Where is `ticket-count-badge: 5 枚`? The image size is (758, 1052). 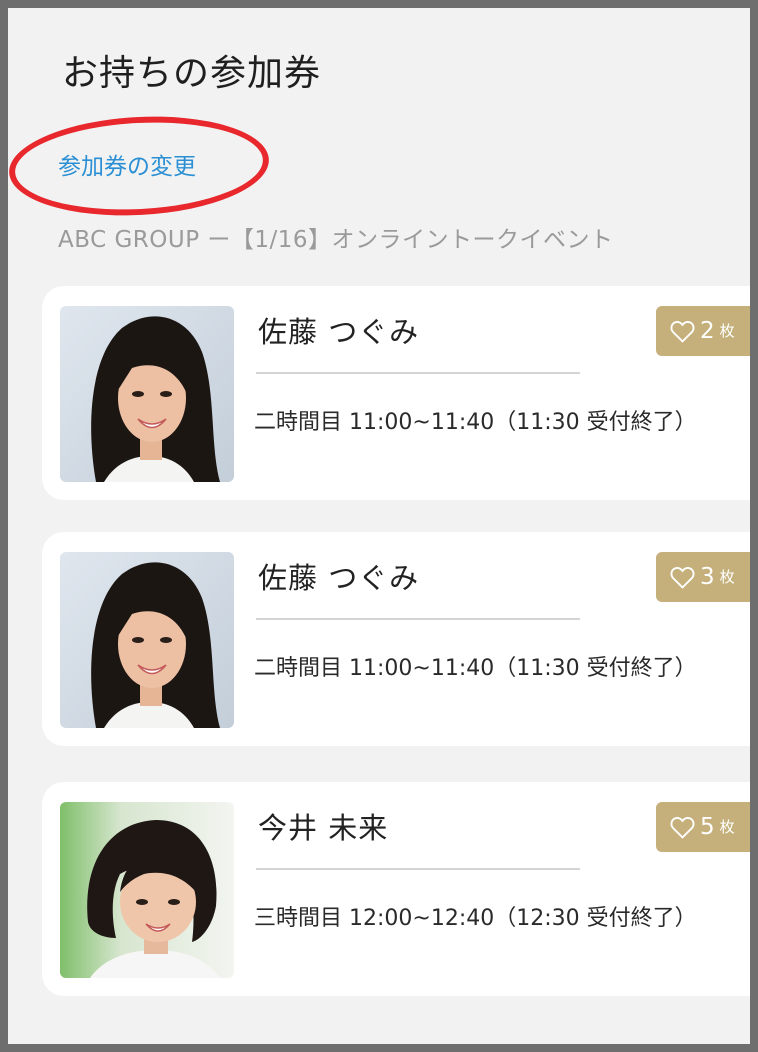
ticket-count-badge: 5 枚 is located at coordinates (703, 827).